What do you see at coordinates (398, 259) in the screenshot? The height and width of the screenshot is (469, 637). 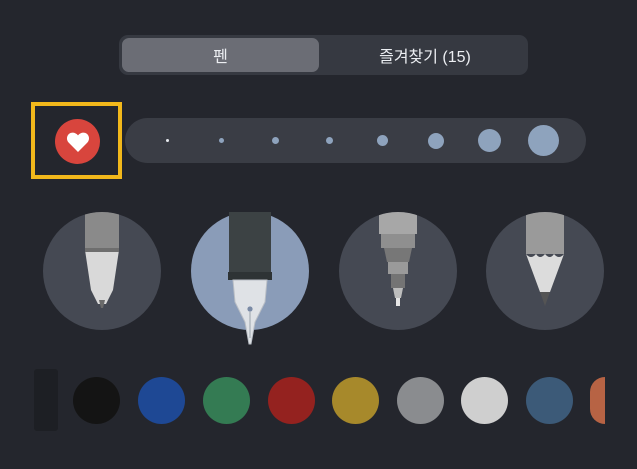 I see `fineliner-icon` at bounding box center [398, 259].